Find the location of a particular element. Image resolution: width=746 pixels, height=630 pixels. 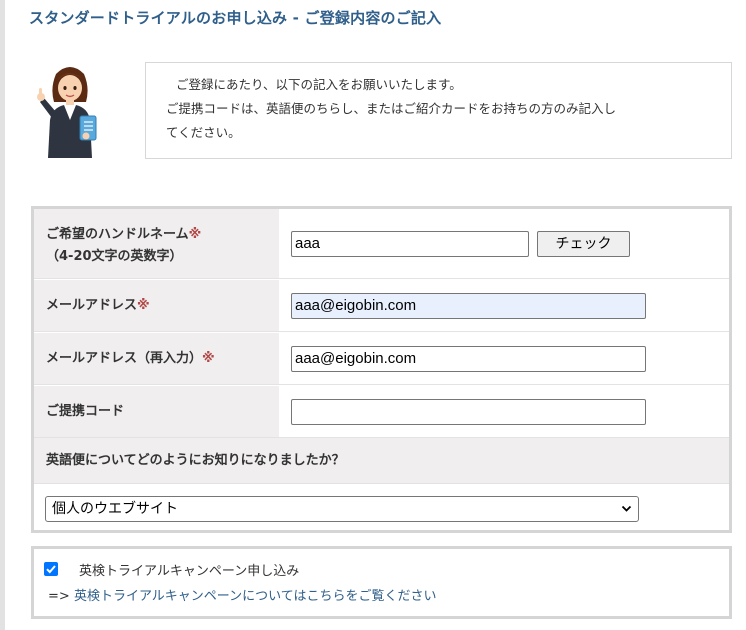

handle-label-cell: ご希望のハンドルネーム※ （4-20文字の英数字） is located at coordinates (156, 243).